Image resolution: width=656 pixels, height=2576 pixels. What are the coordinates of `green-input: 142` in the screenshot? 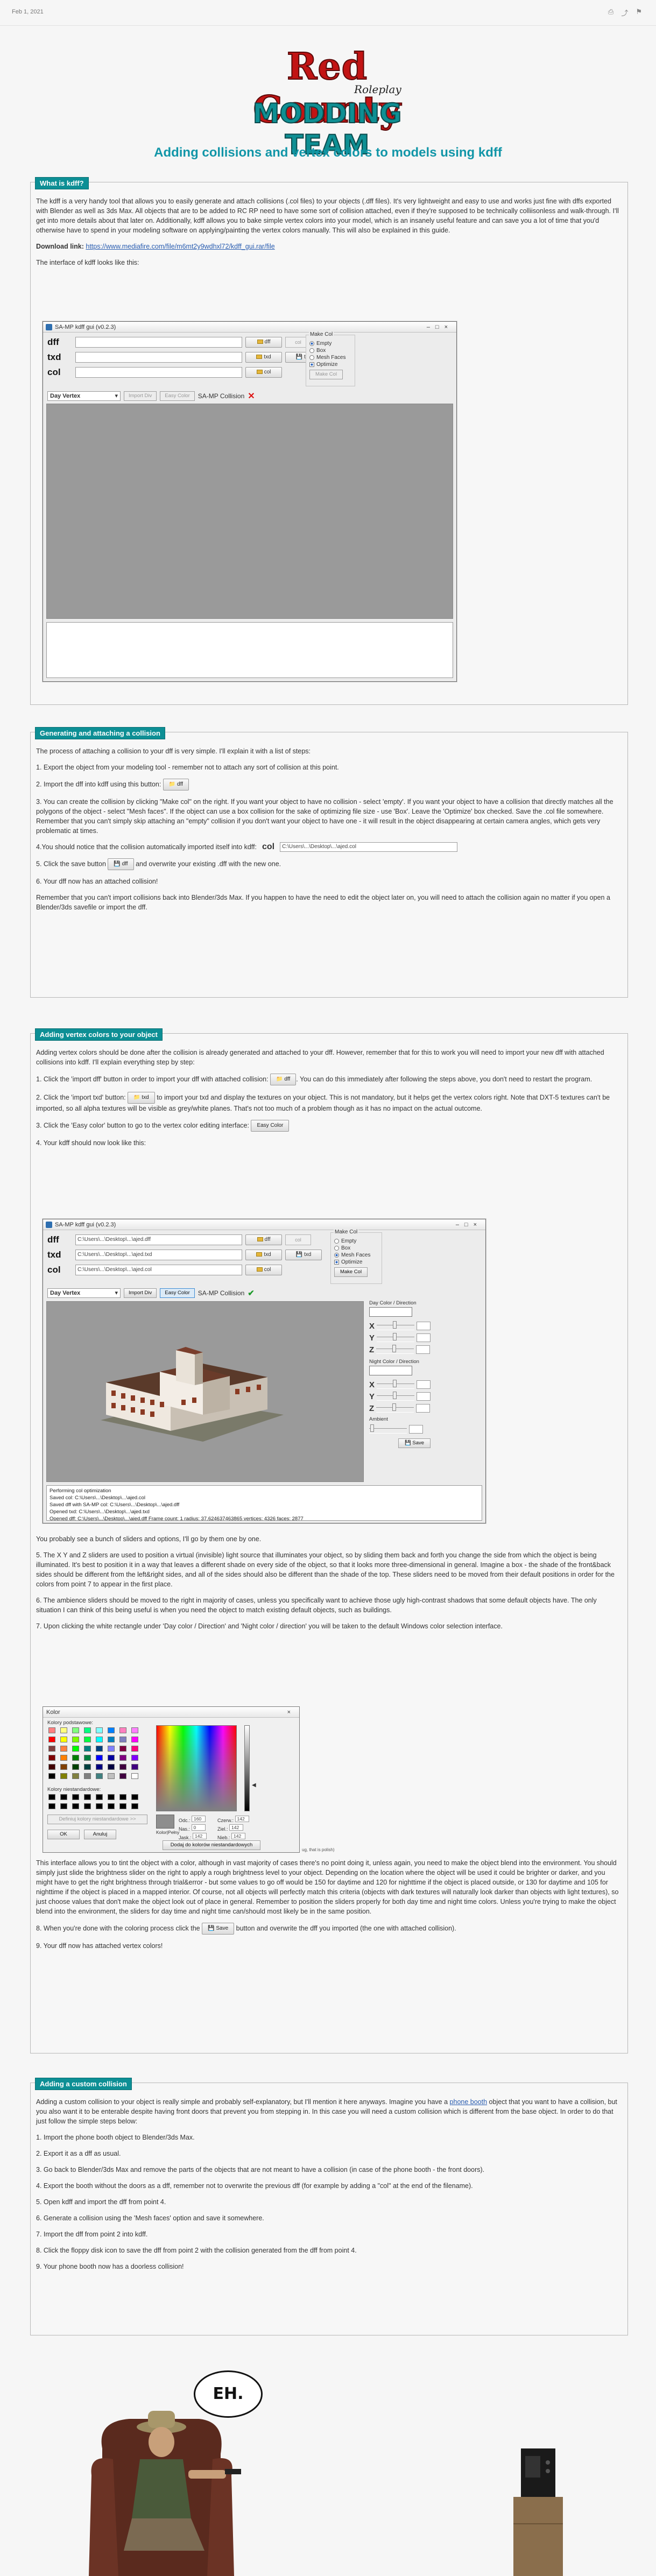 It's located at (236, 1827).